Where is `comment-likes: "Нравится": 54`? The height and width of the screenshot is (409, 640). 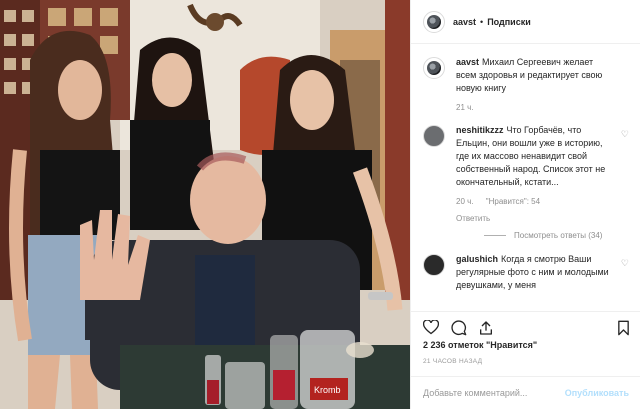 comment-likes: "Нравится": 54 is located at coordinates (513, 201).